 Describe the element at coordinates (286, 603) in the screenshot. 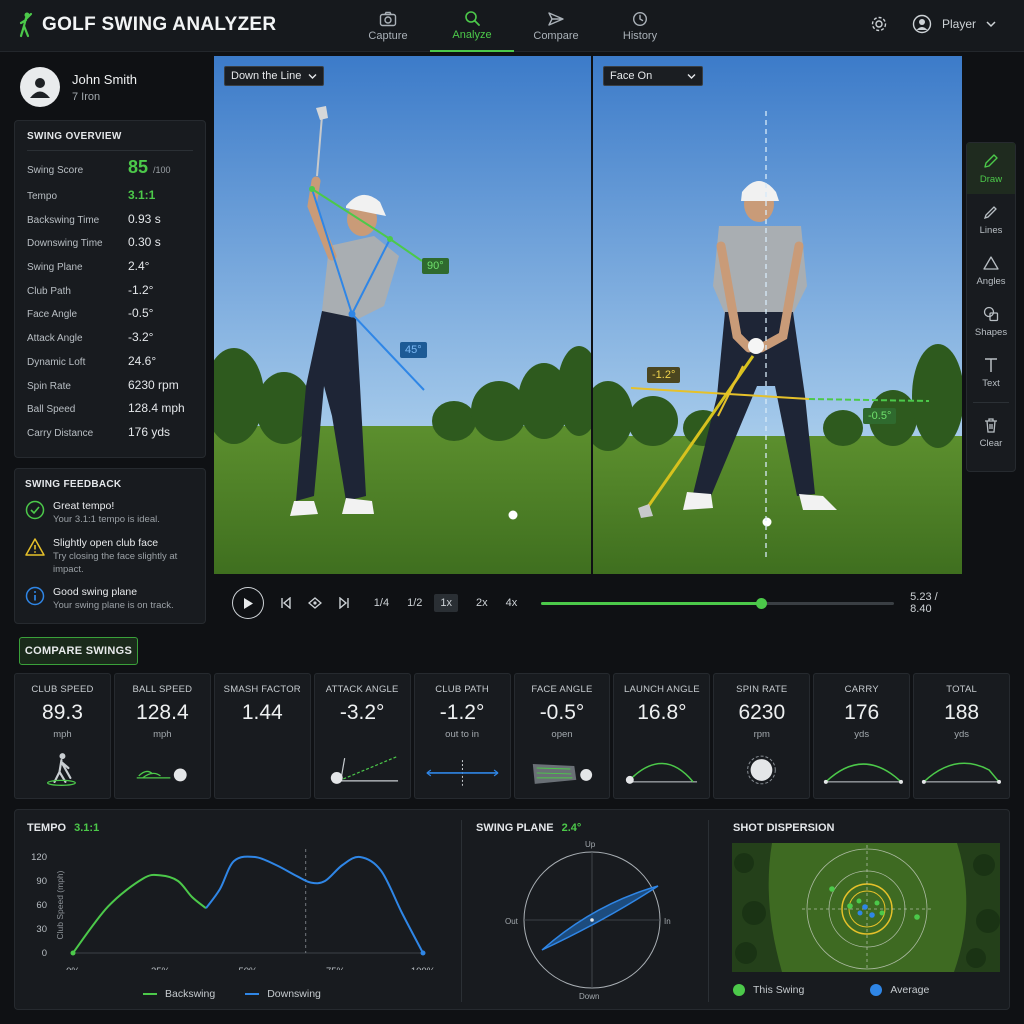

I see `skip-back-icon` at that location.